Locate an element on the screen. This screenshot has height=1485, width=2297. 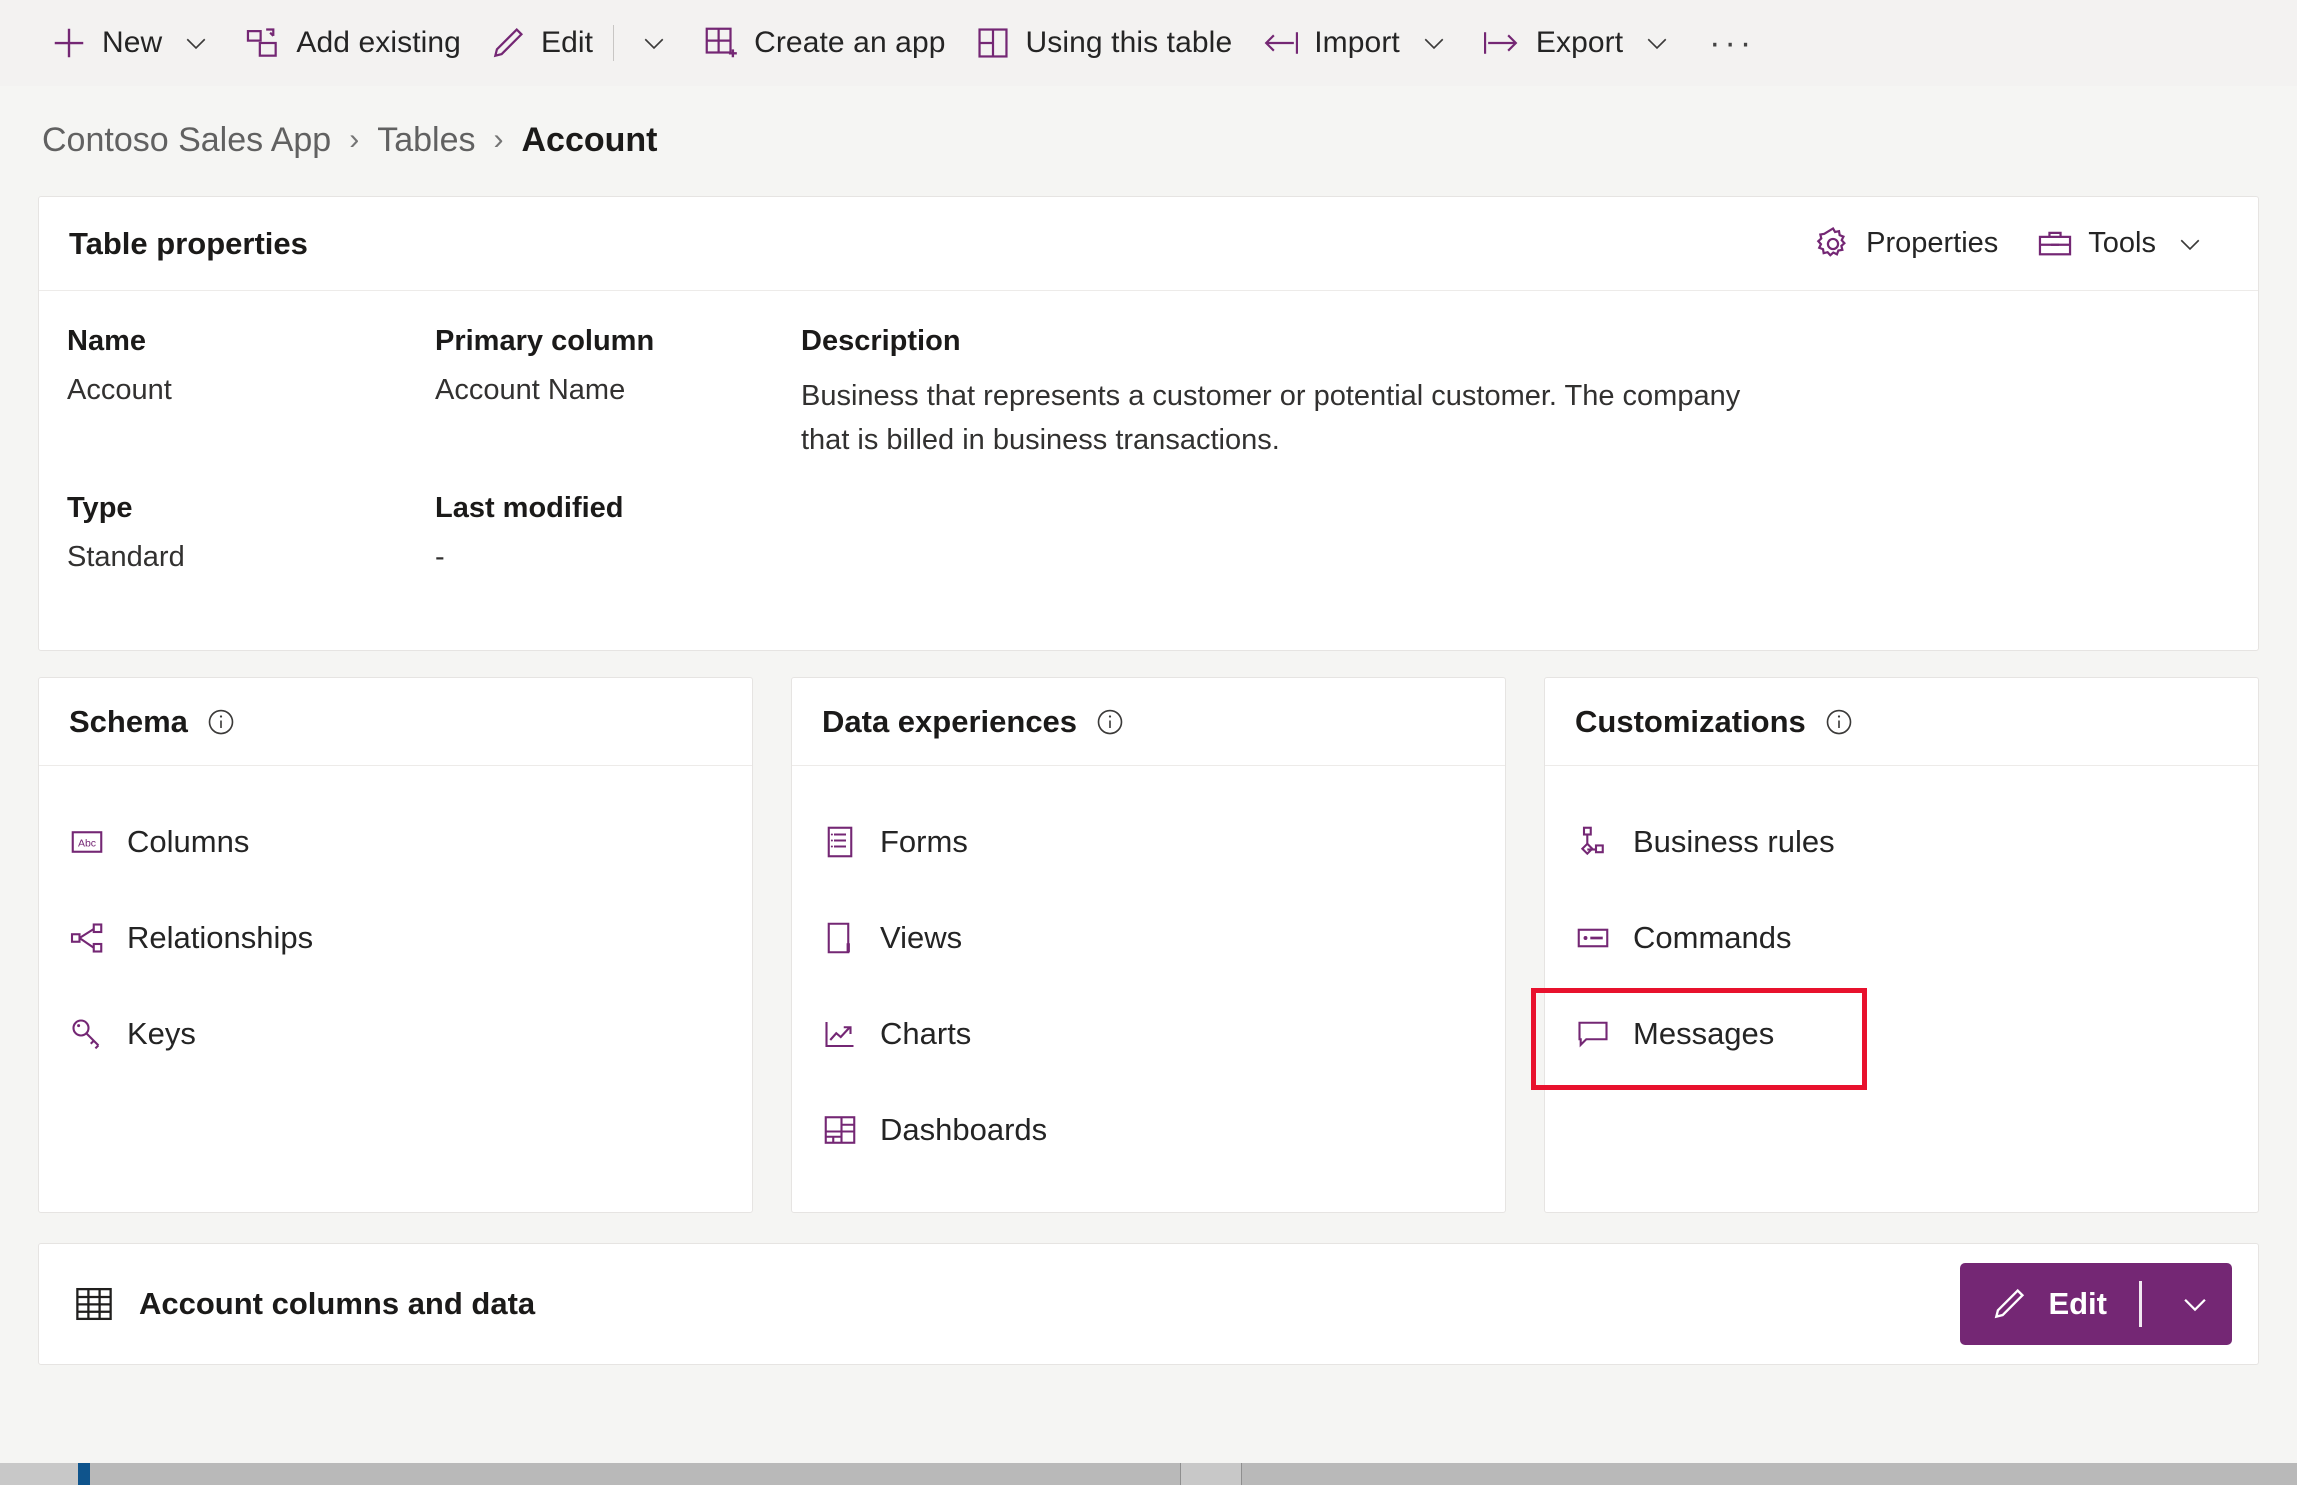
customizations-item-messages-label: Messages is located at coordinates (1704, 1034).